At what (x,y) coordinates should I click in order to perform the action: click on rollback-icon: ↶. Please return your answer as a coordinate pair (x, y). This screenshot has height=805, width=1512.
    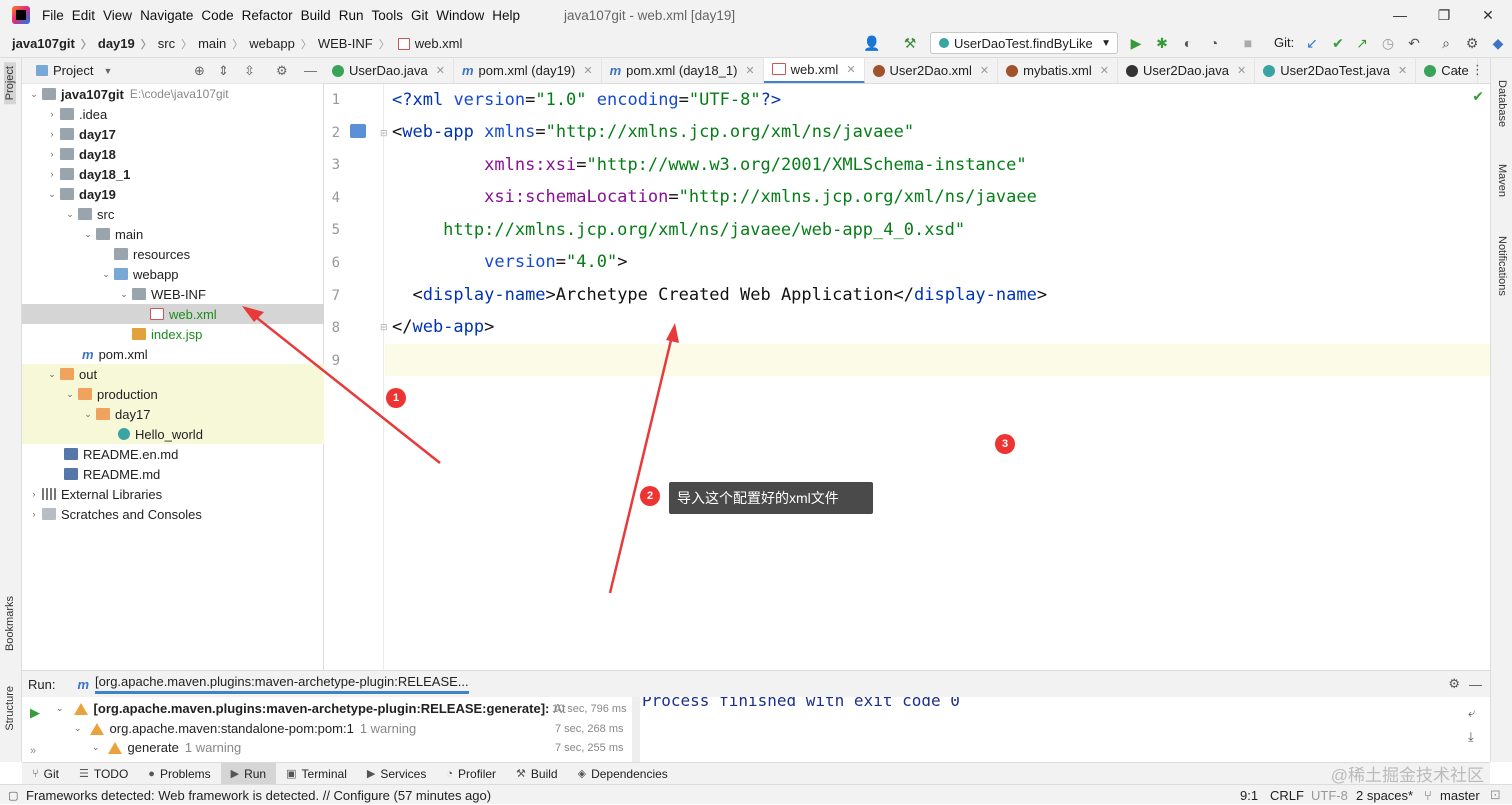
    Looking at the image, I should click on (1414, 43).